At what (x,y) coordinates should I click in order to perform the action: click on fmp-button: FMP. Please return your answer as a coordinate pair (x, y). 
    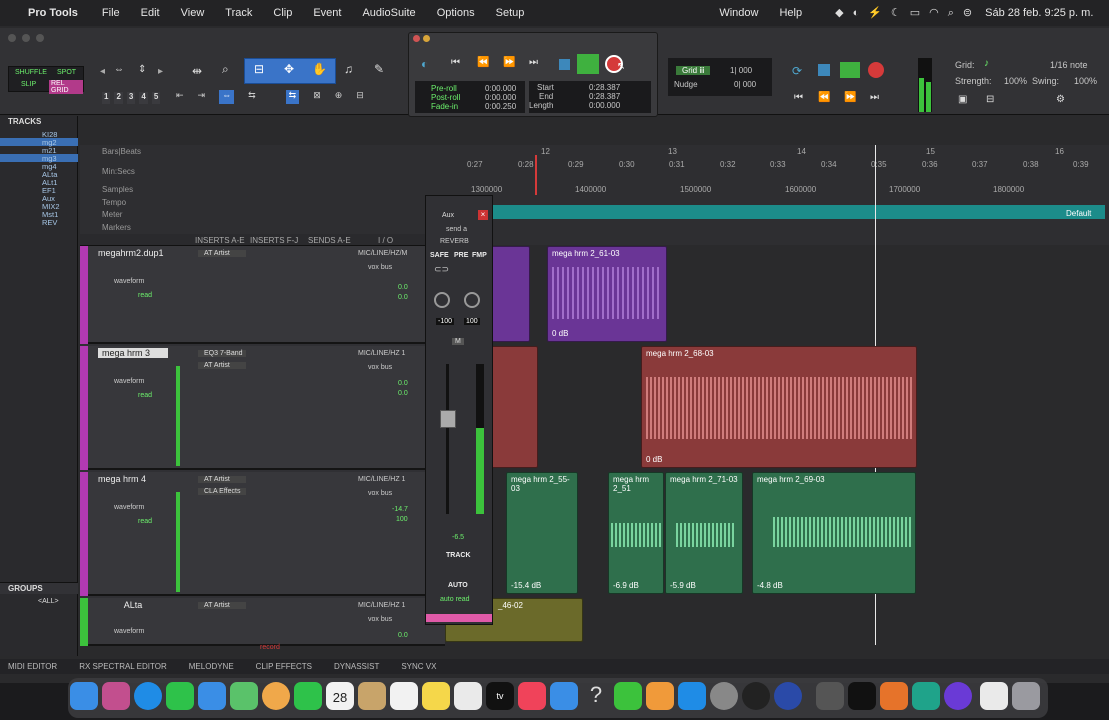
    Looking at the image, I should click on (479, 255).